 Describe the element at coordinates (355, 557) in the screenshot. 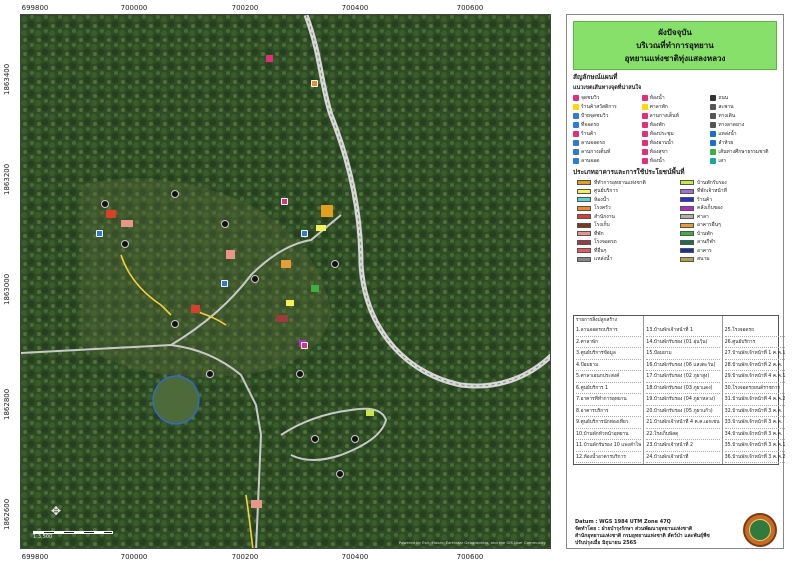

I see `coord-bot-4: 700400` at that location.